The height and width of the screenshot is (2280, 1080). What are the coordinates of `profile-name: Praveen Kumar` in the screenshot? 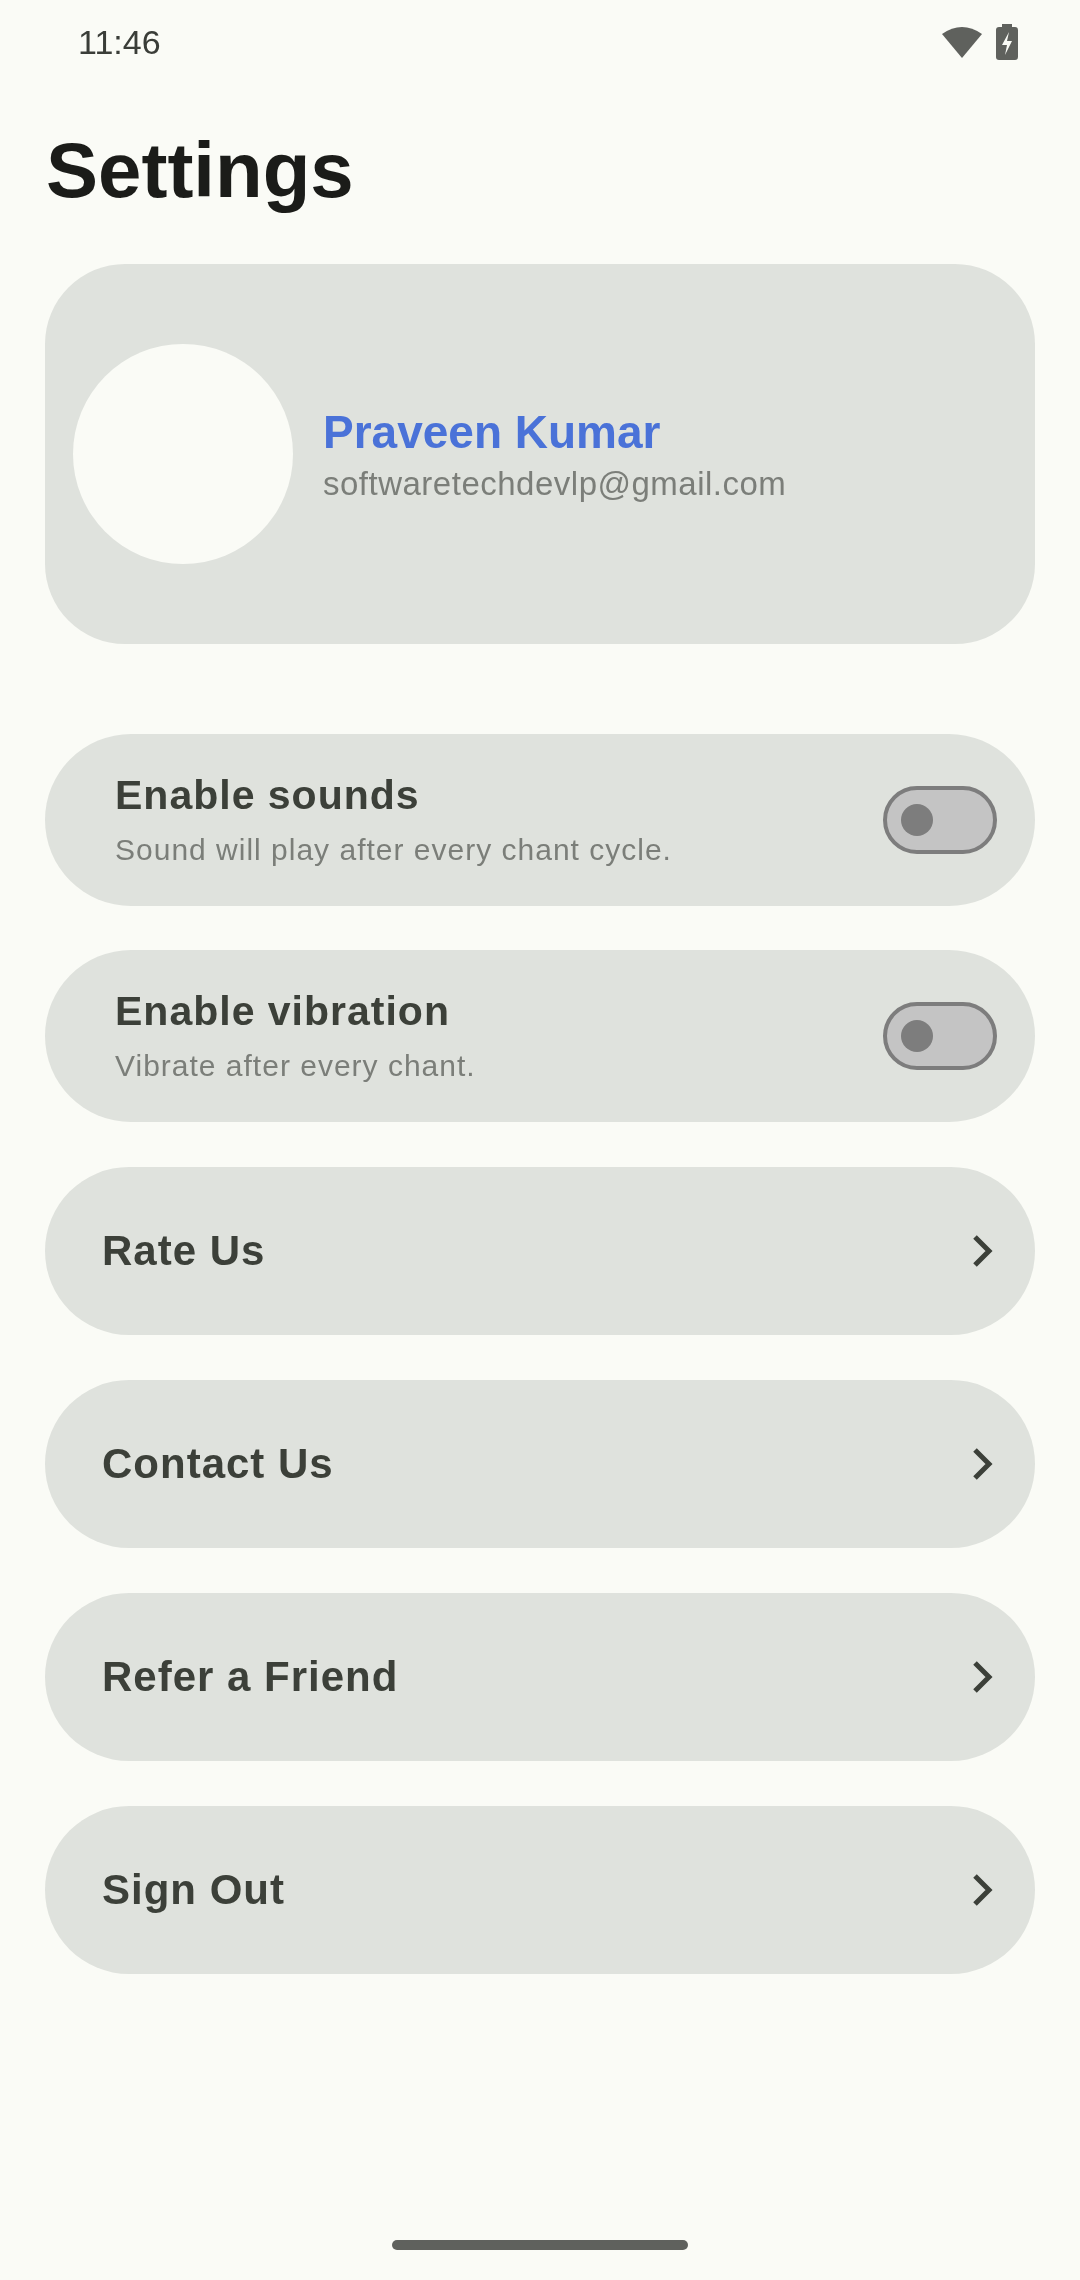 It's located at (492, 431).